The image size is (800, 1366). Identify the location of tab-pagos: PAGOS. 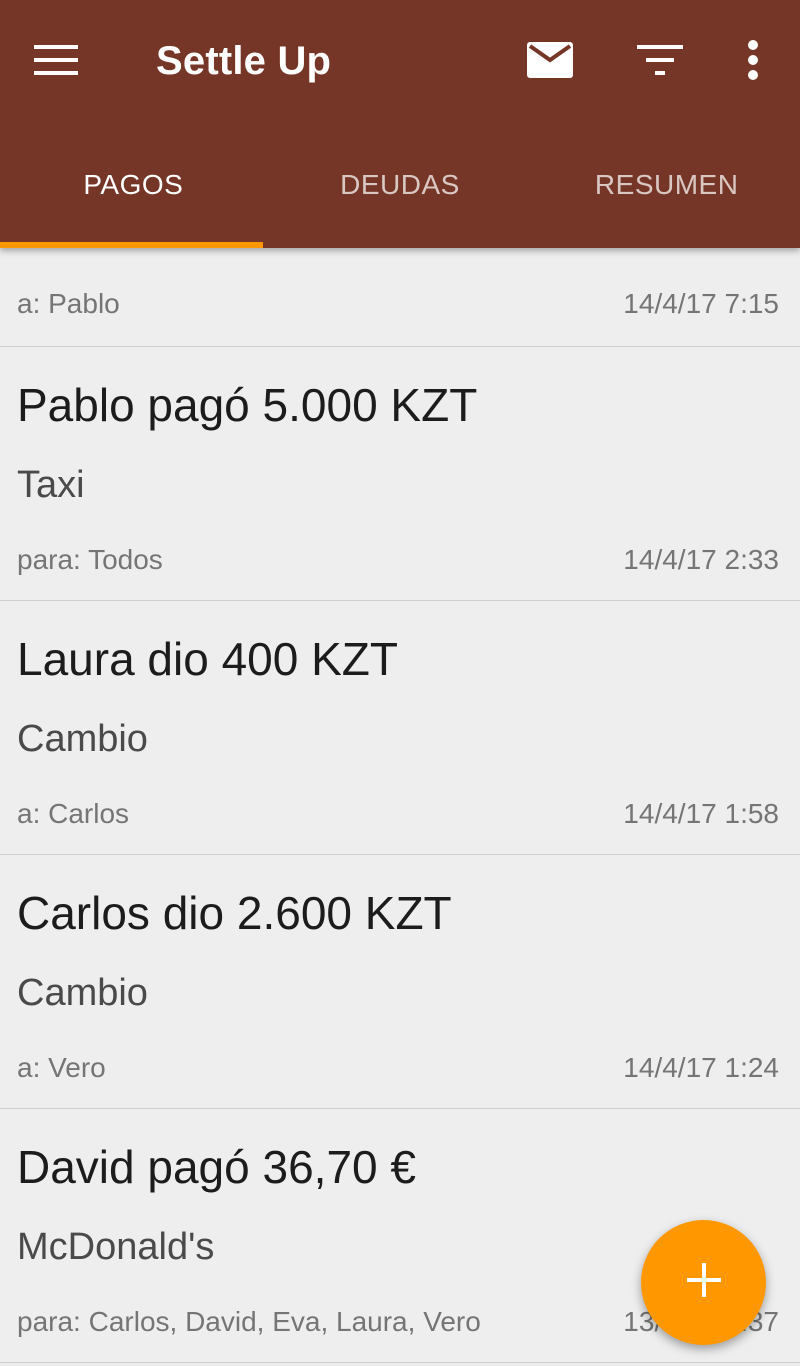
(133, 186).